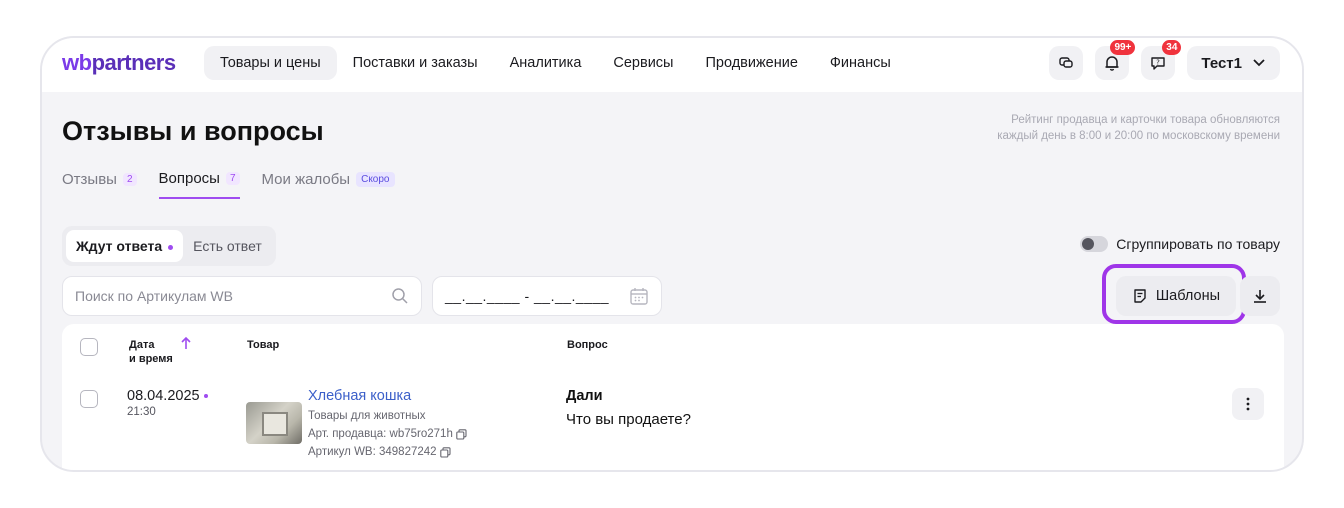 This screenshot has height=508, width=1344. I want to click on notifications-button: 99+, so click(1115, 60).